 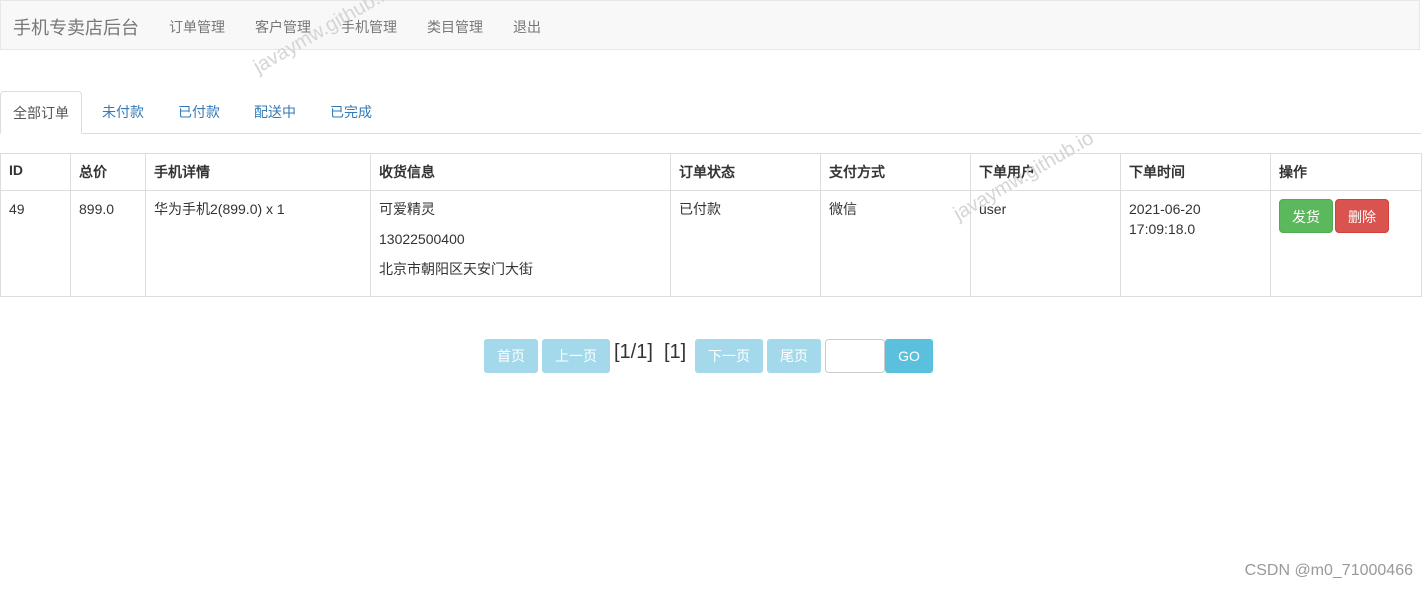 I want to click on order-date: 2021-06-20, so click(x=1165, y=209).